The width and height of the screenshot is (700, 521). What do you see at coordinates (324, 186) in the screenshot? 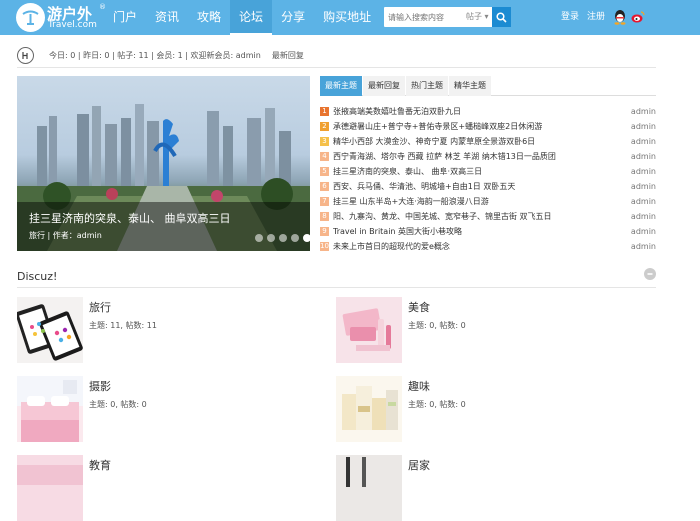
I see `thread-rank-badge: 6` at bounding box center [324, 186].